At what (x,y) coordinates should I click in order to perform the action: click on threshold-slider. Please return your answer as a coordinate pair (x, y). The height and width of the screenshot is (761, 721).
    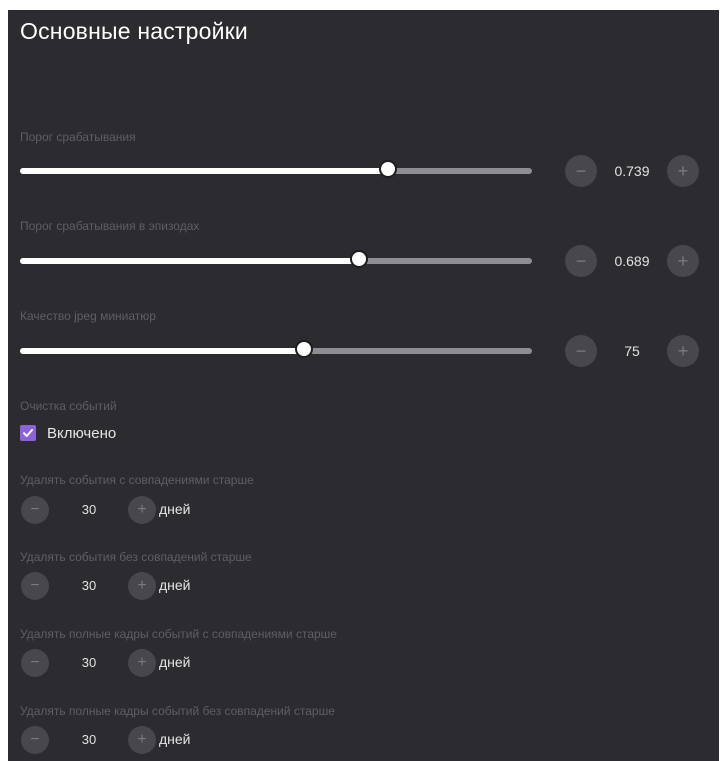
    Looking at the image, I should click on (276, 169).